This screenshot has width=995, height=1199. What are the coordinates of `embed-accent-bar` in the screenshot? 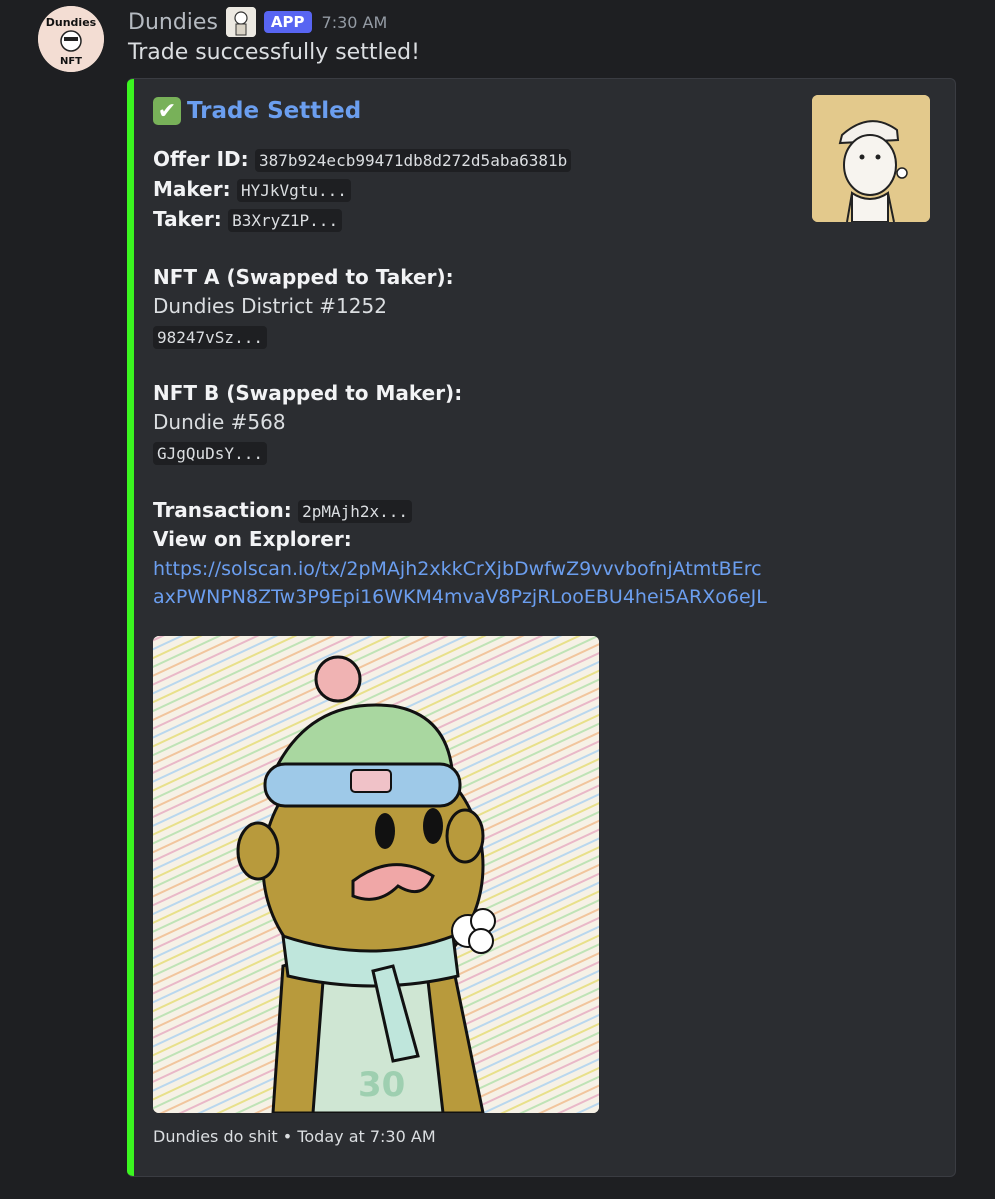 It's located at (130, 627).